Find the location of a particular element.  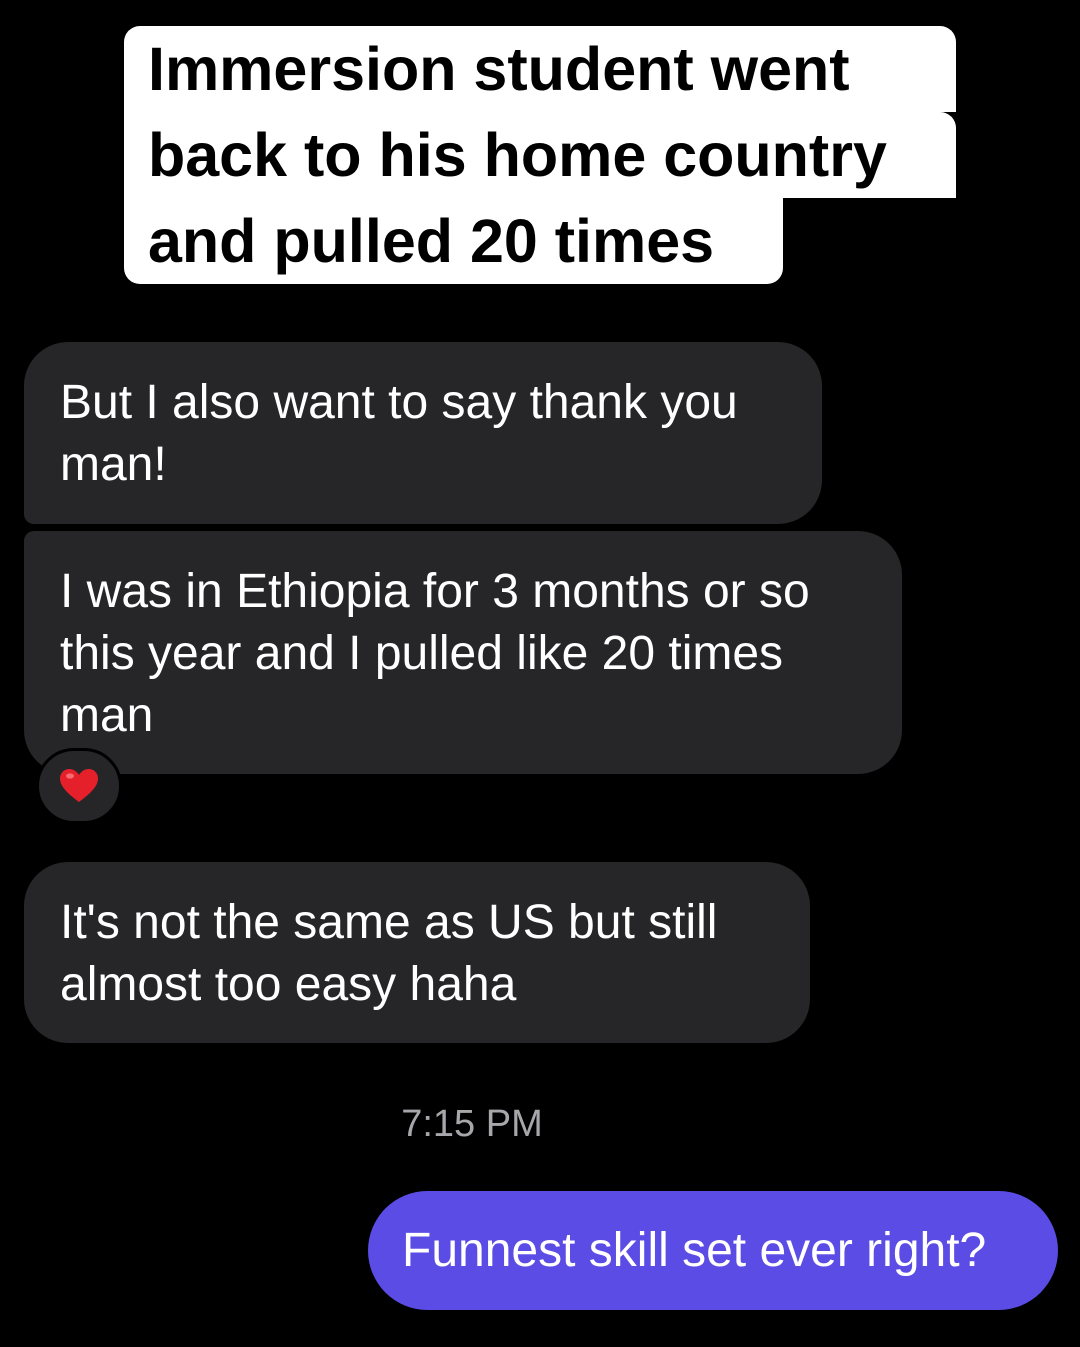

message-text-line: almost too easy haha is located at coordinates (288, 984).